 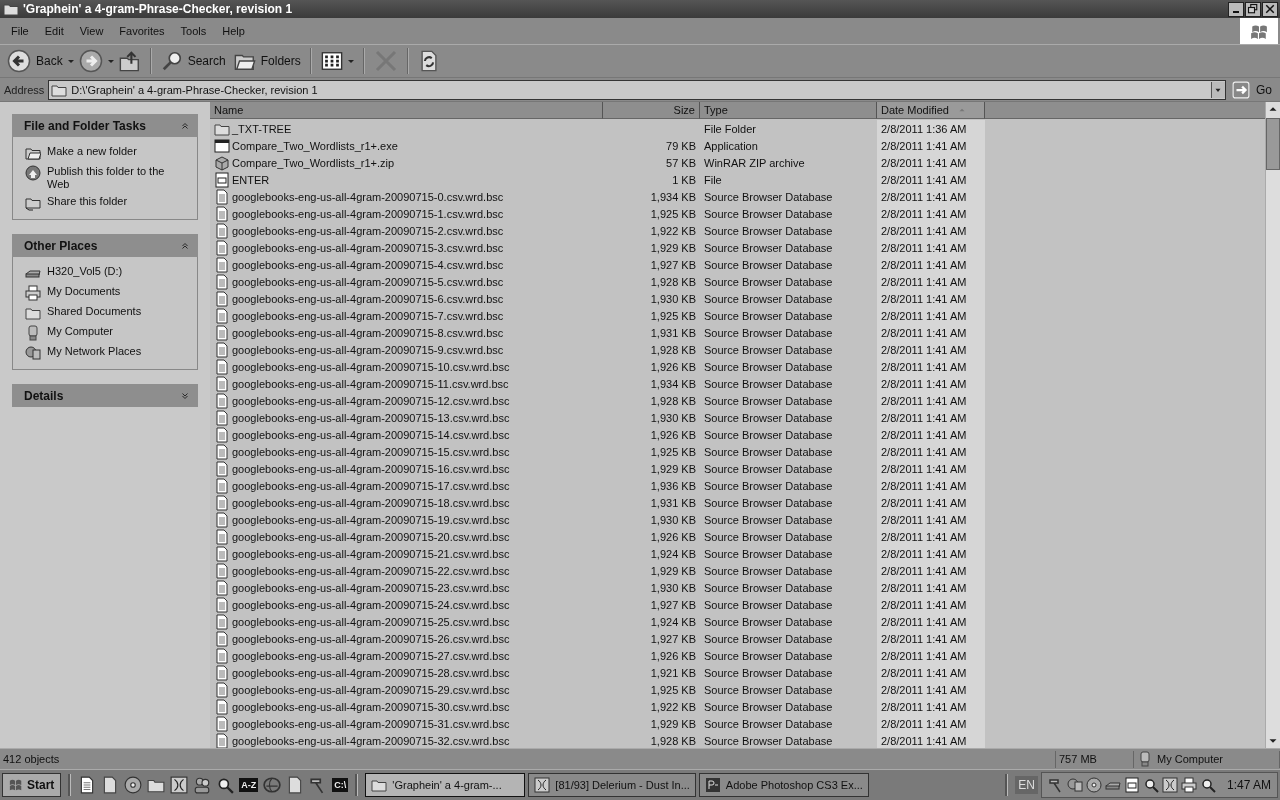 I want to click on file-name: googlebooks-eng-us-all-4gram-20090715-25.csv.wrd.bsc, so click(x=362, y=621).